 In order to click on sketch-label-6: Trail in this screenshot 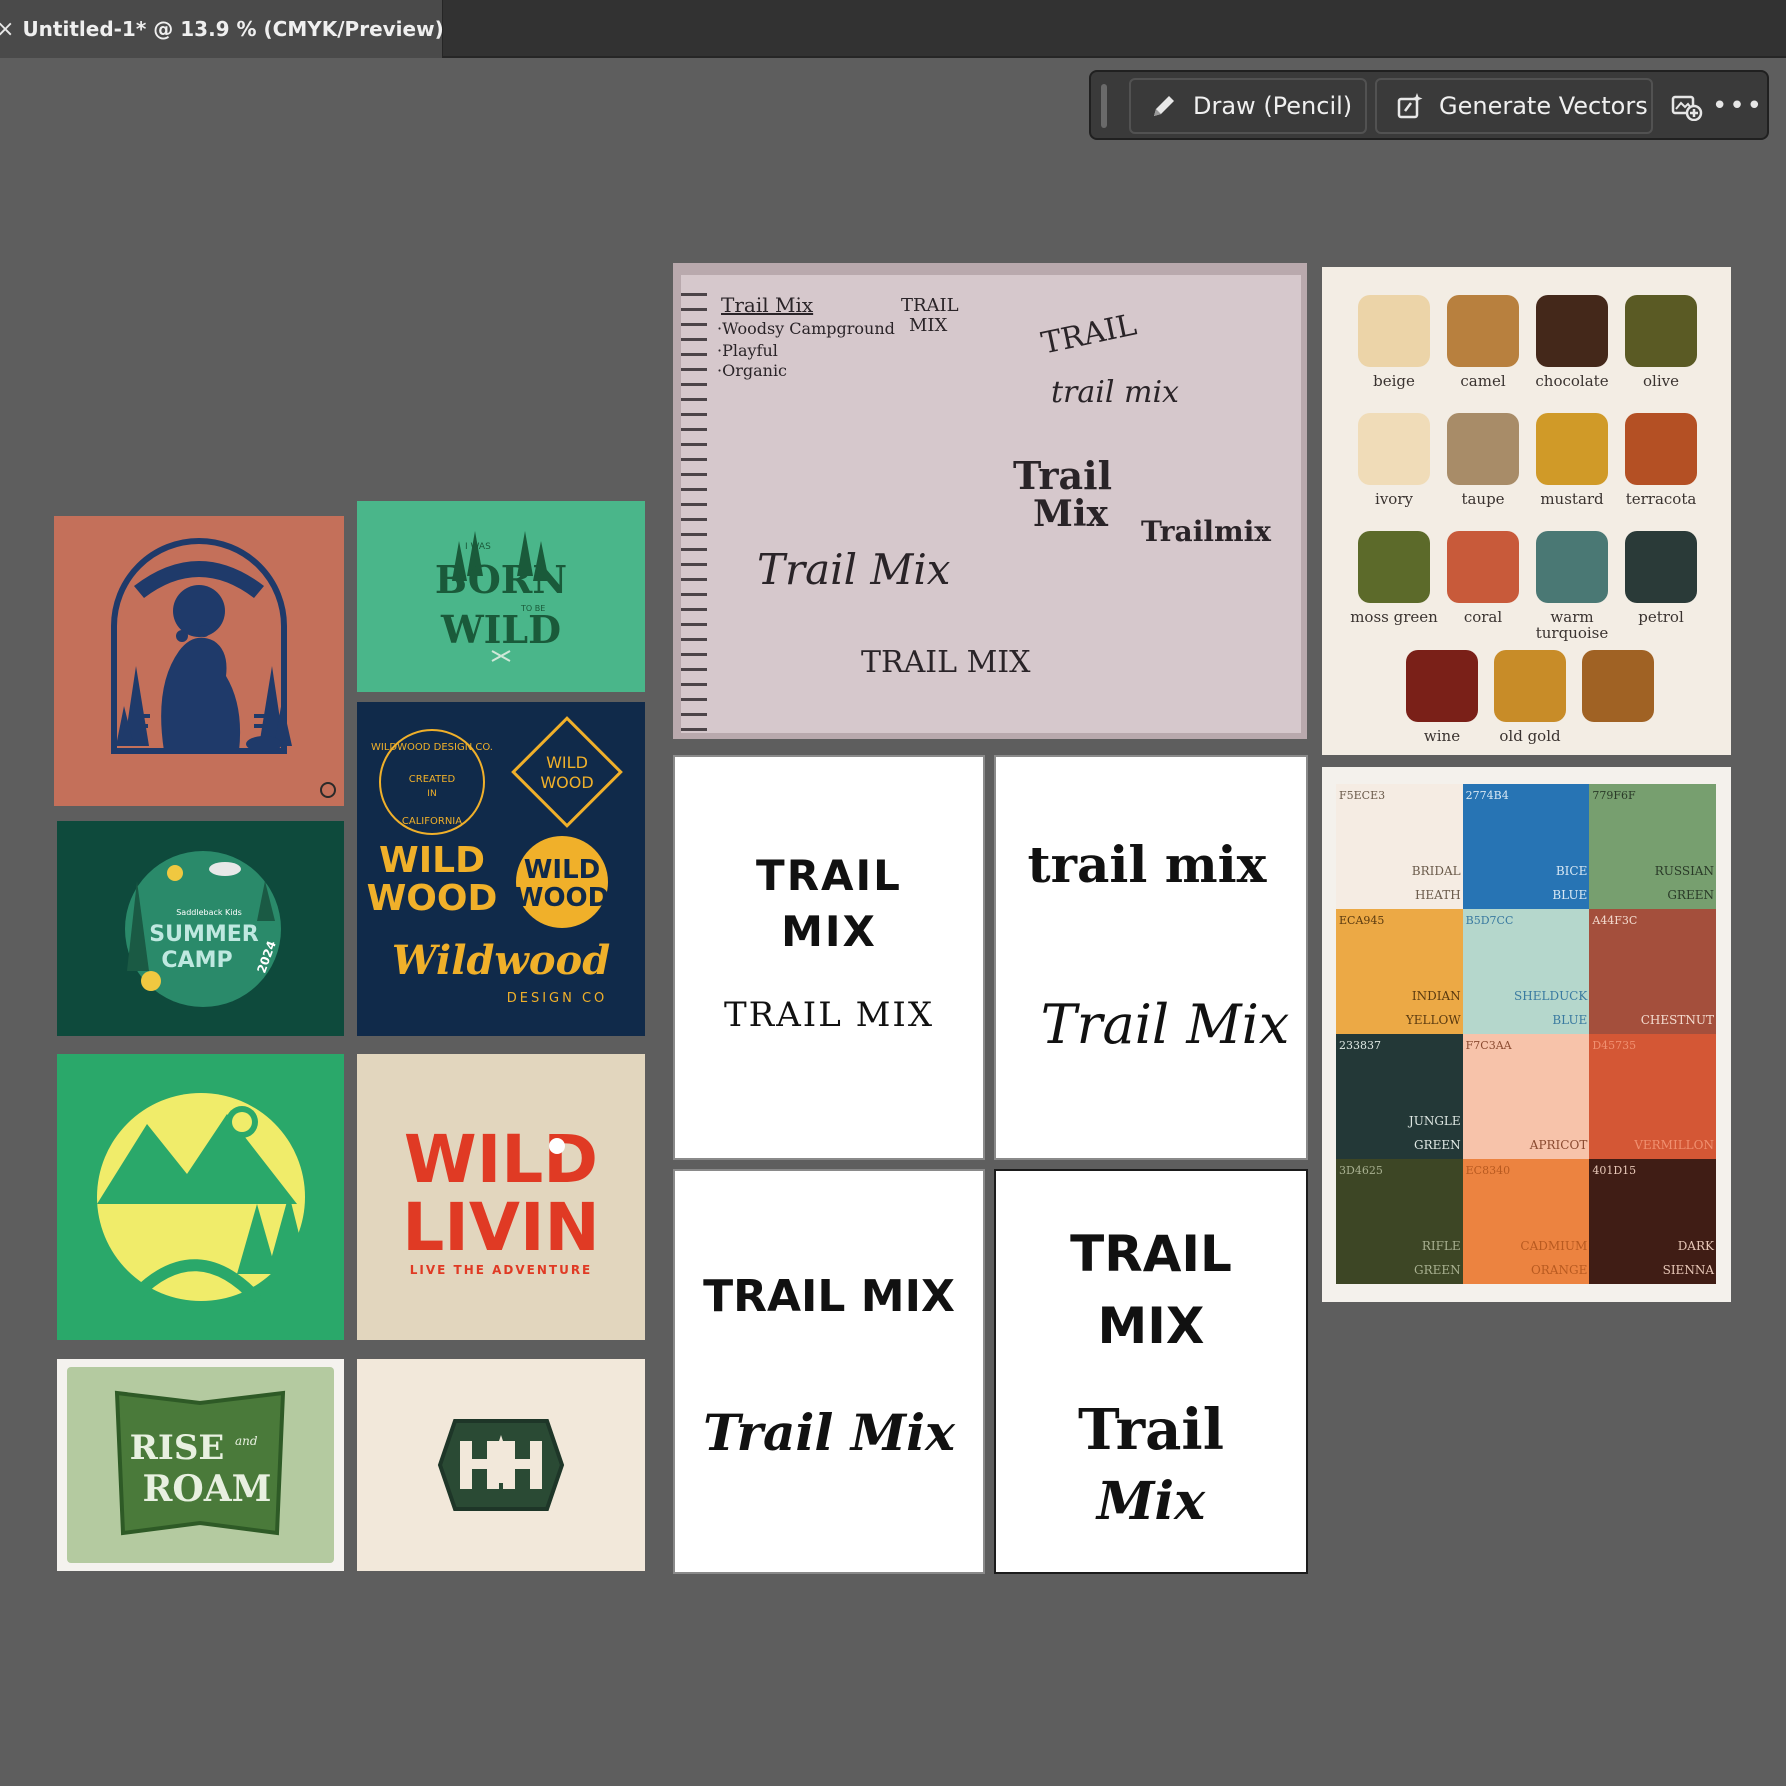, I will do `click(1063, 475)`.